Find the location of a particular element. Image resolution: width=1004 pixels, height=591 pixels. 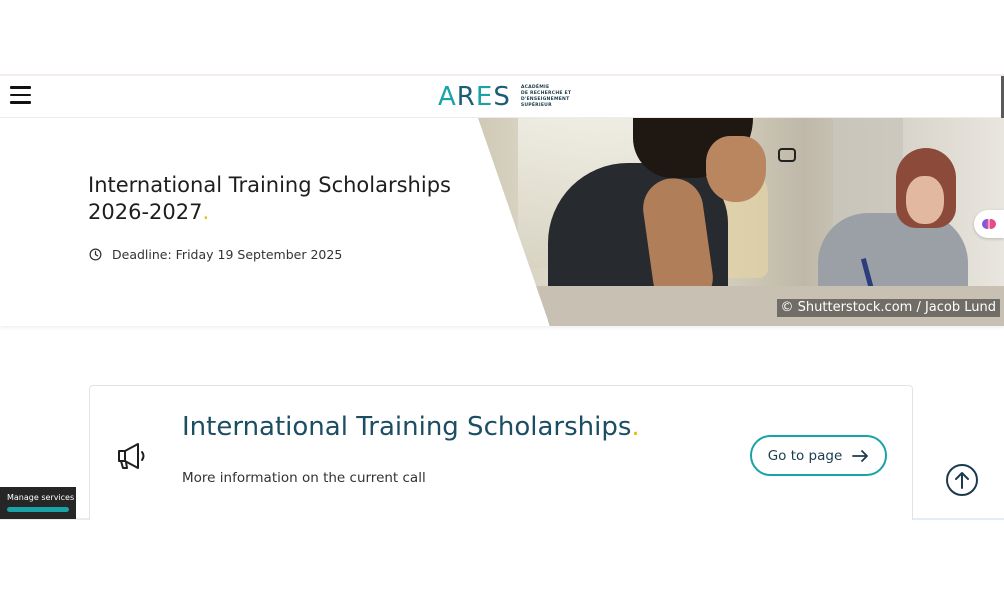

go-to-page-label: Go to page is located at coordinates (805, 455).